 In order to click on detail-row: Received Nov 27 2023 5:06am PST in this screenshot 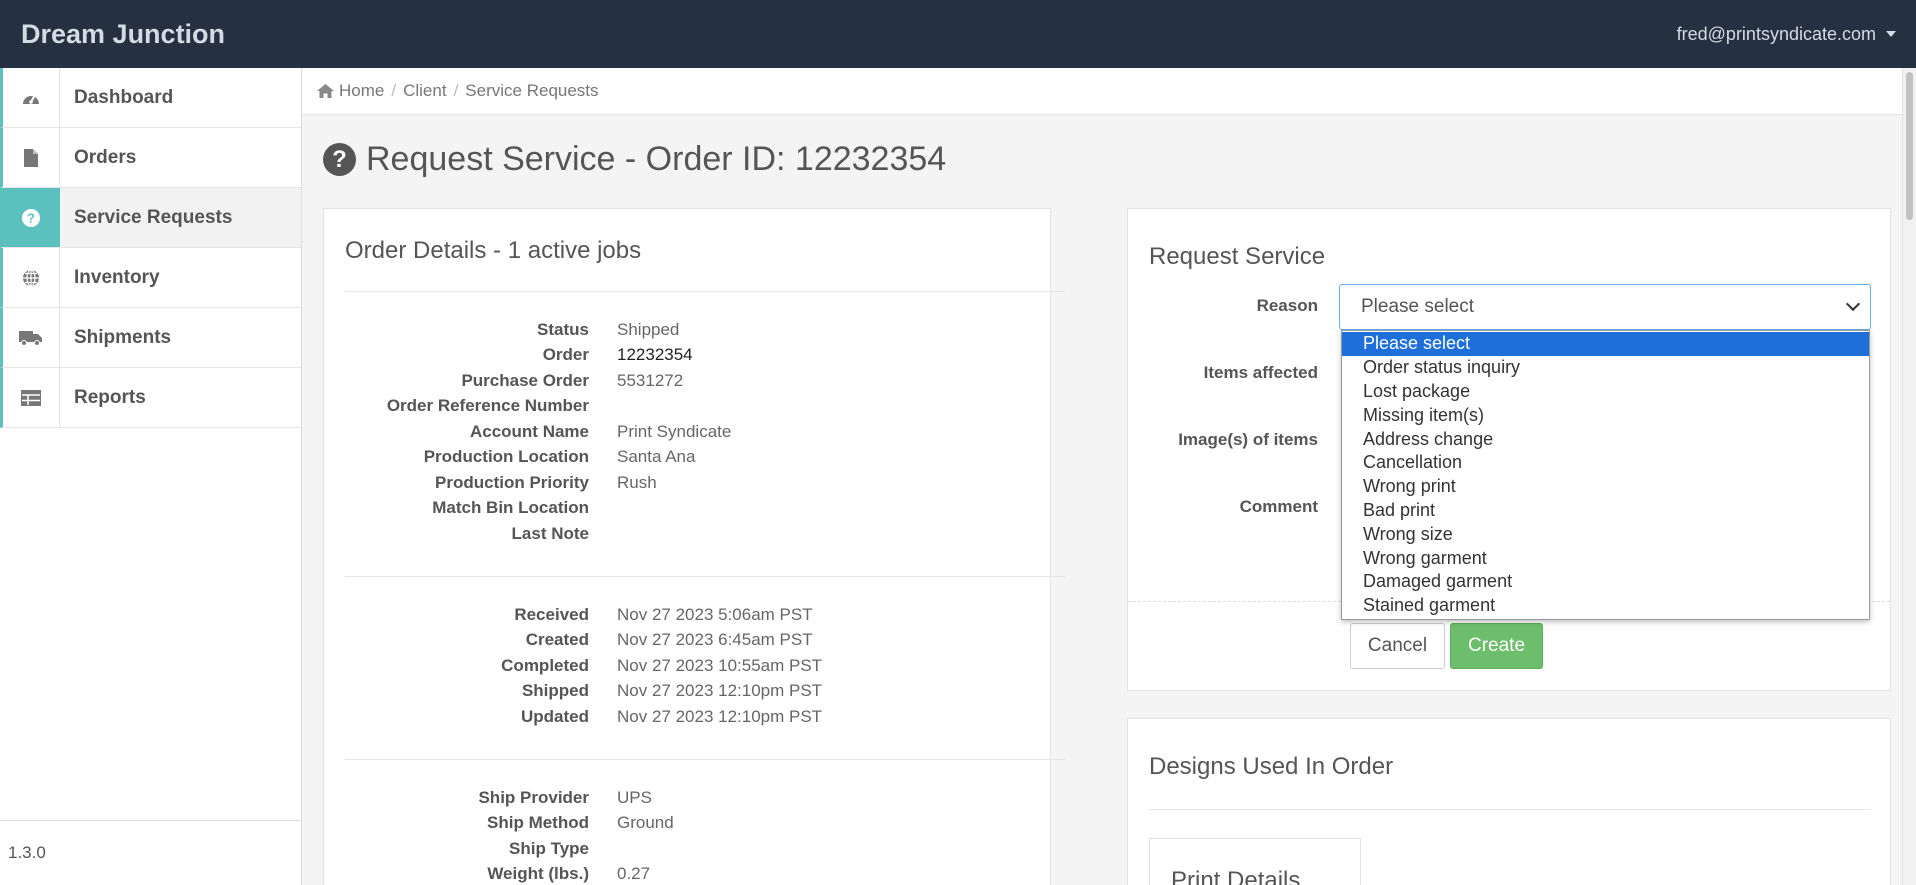, I will do `click(663, 614)`.